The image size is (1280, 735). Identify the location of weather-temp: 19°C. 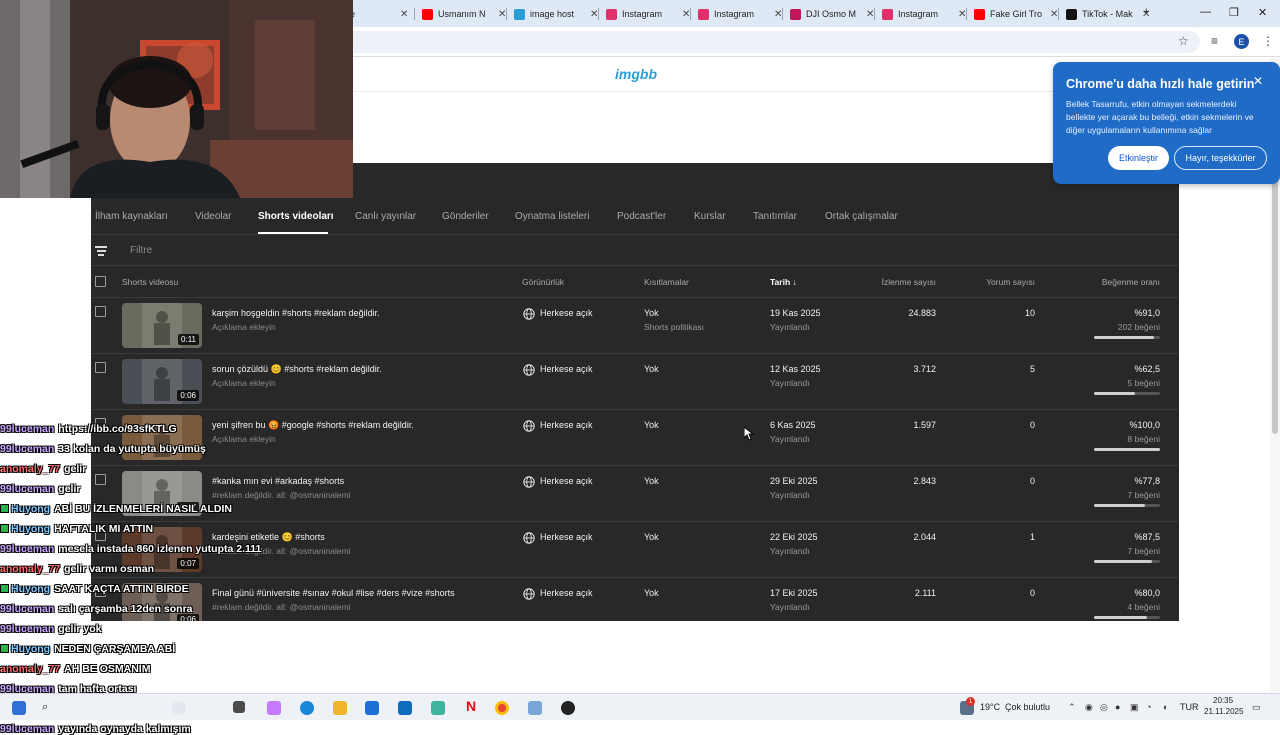
(990, 707).